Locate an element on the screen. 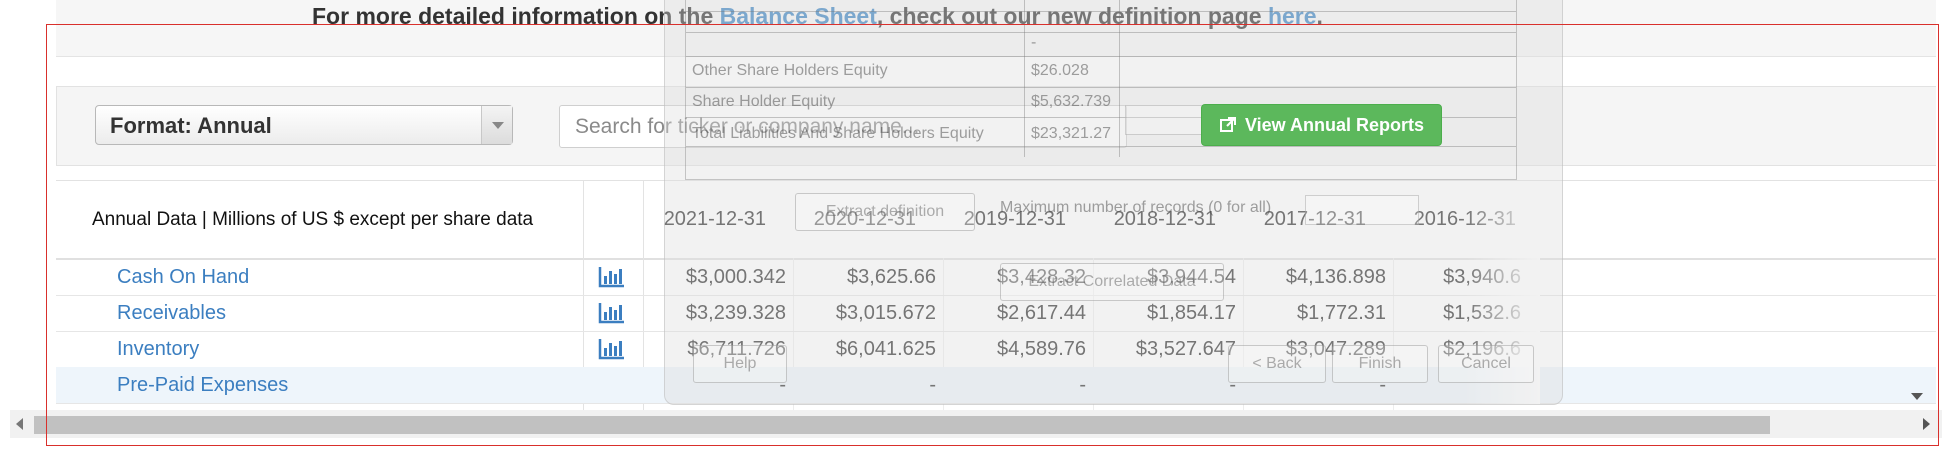  banner-prefix: For more detailed information on the is located at coordinates (516, 16).